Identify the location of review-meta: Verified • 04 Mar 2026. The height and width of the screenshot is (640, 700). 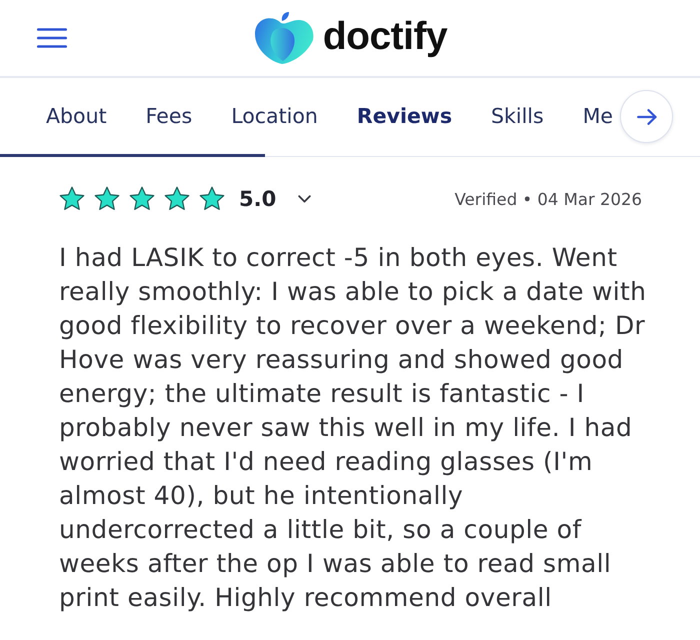
(548, 199).